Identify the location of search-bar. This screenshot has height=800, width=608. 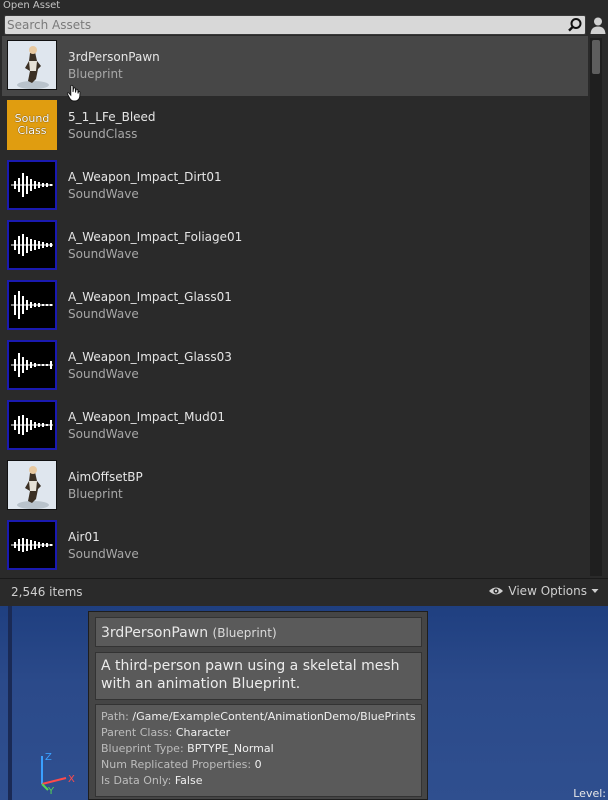
(295, 25).